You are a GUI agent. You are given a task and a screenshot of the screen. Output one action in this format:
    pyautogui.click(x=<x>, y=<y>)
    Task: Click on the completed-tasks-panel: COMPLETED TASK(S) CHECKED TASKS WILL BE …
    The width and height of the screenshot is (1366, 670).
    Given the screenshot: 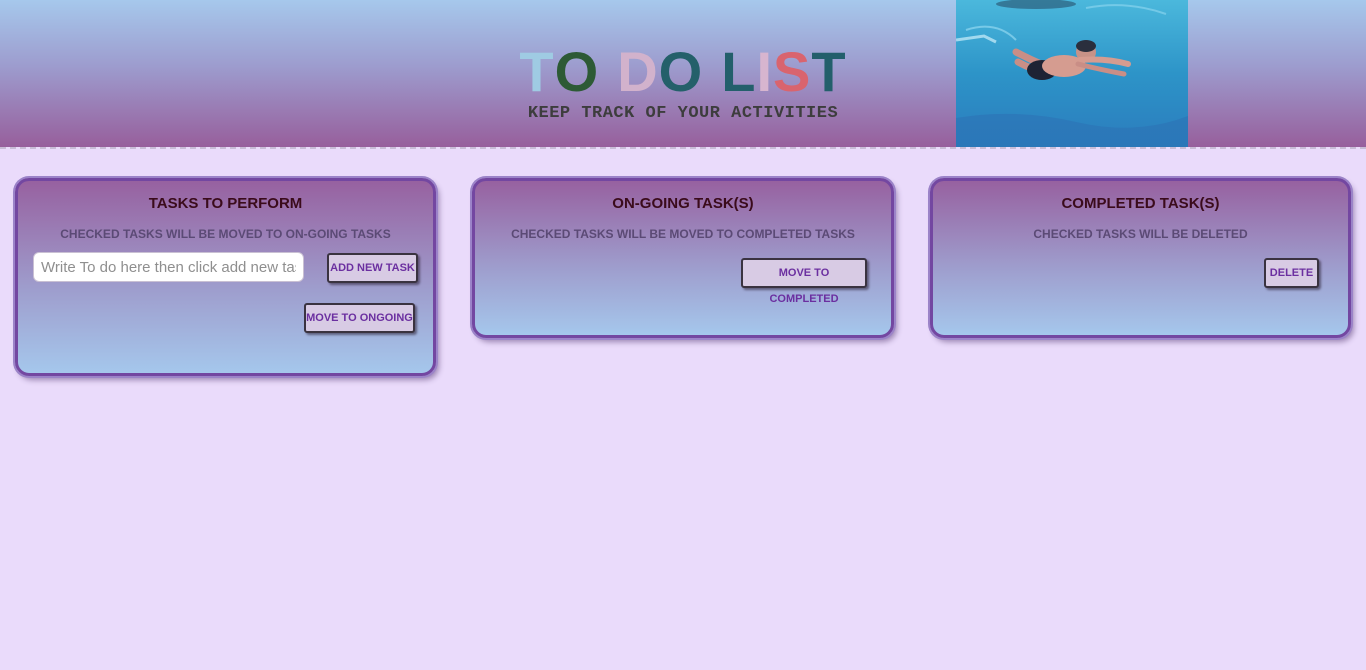 What is the action you would take?
    pyautogui.click(x=1140, y=258)
    